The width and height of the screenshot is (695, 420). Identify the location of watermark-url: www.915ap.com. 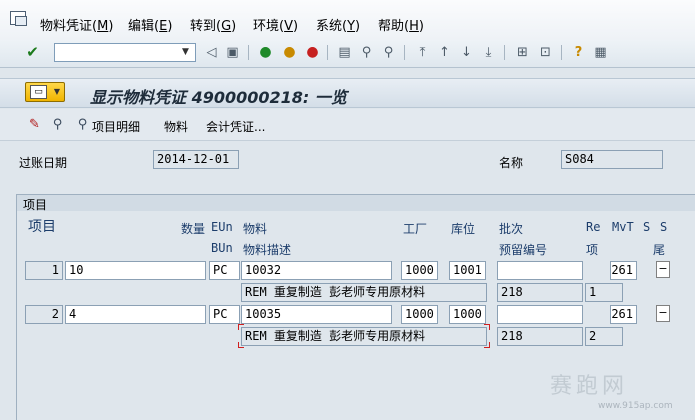
(635, 406).